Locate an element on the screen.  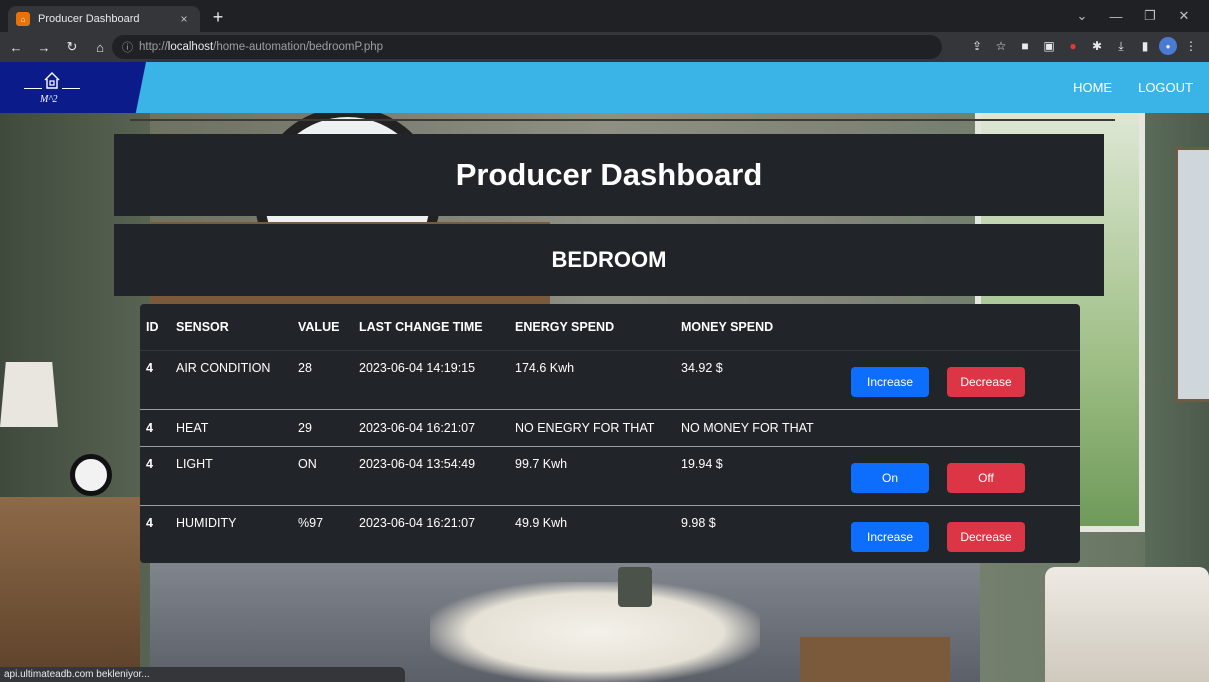
nav-home-link: HOME is located at coordinates (1092, 87).